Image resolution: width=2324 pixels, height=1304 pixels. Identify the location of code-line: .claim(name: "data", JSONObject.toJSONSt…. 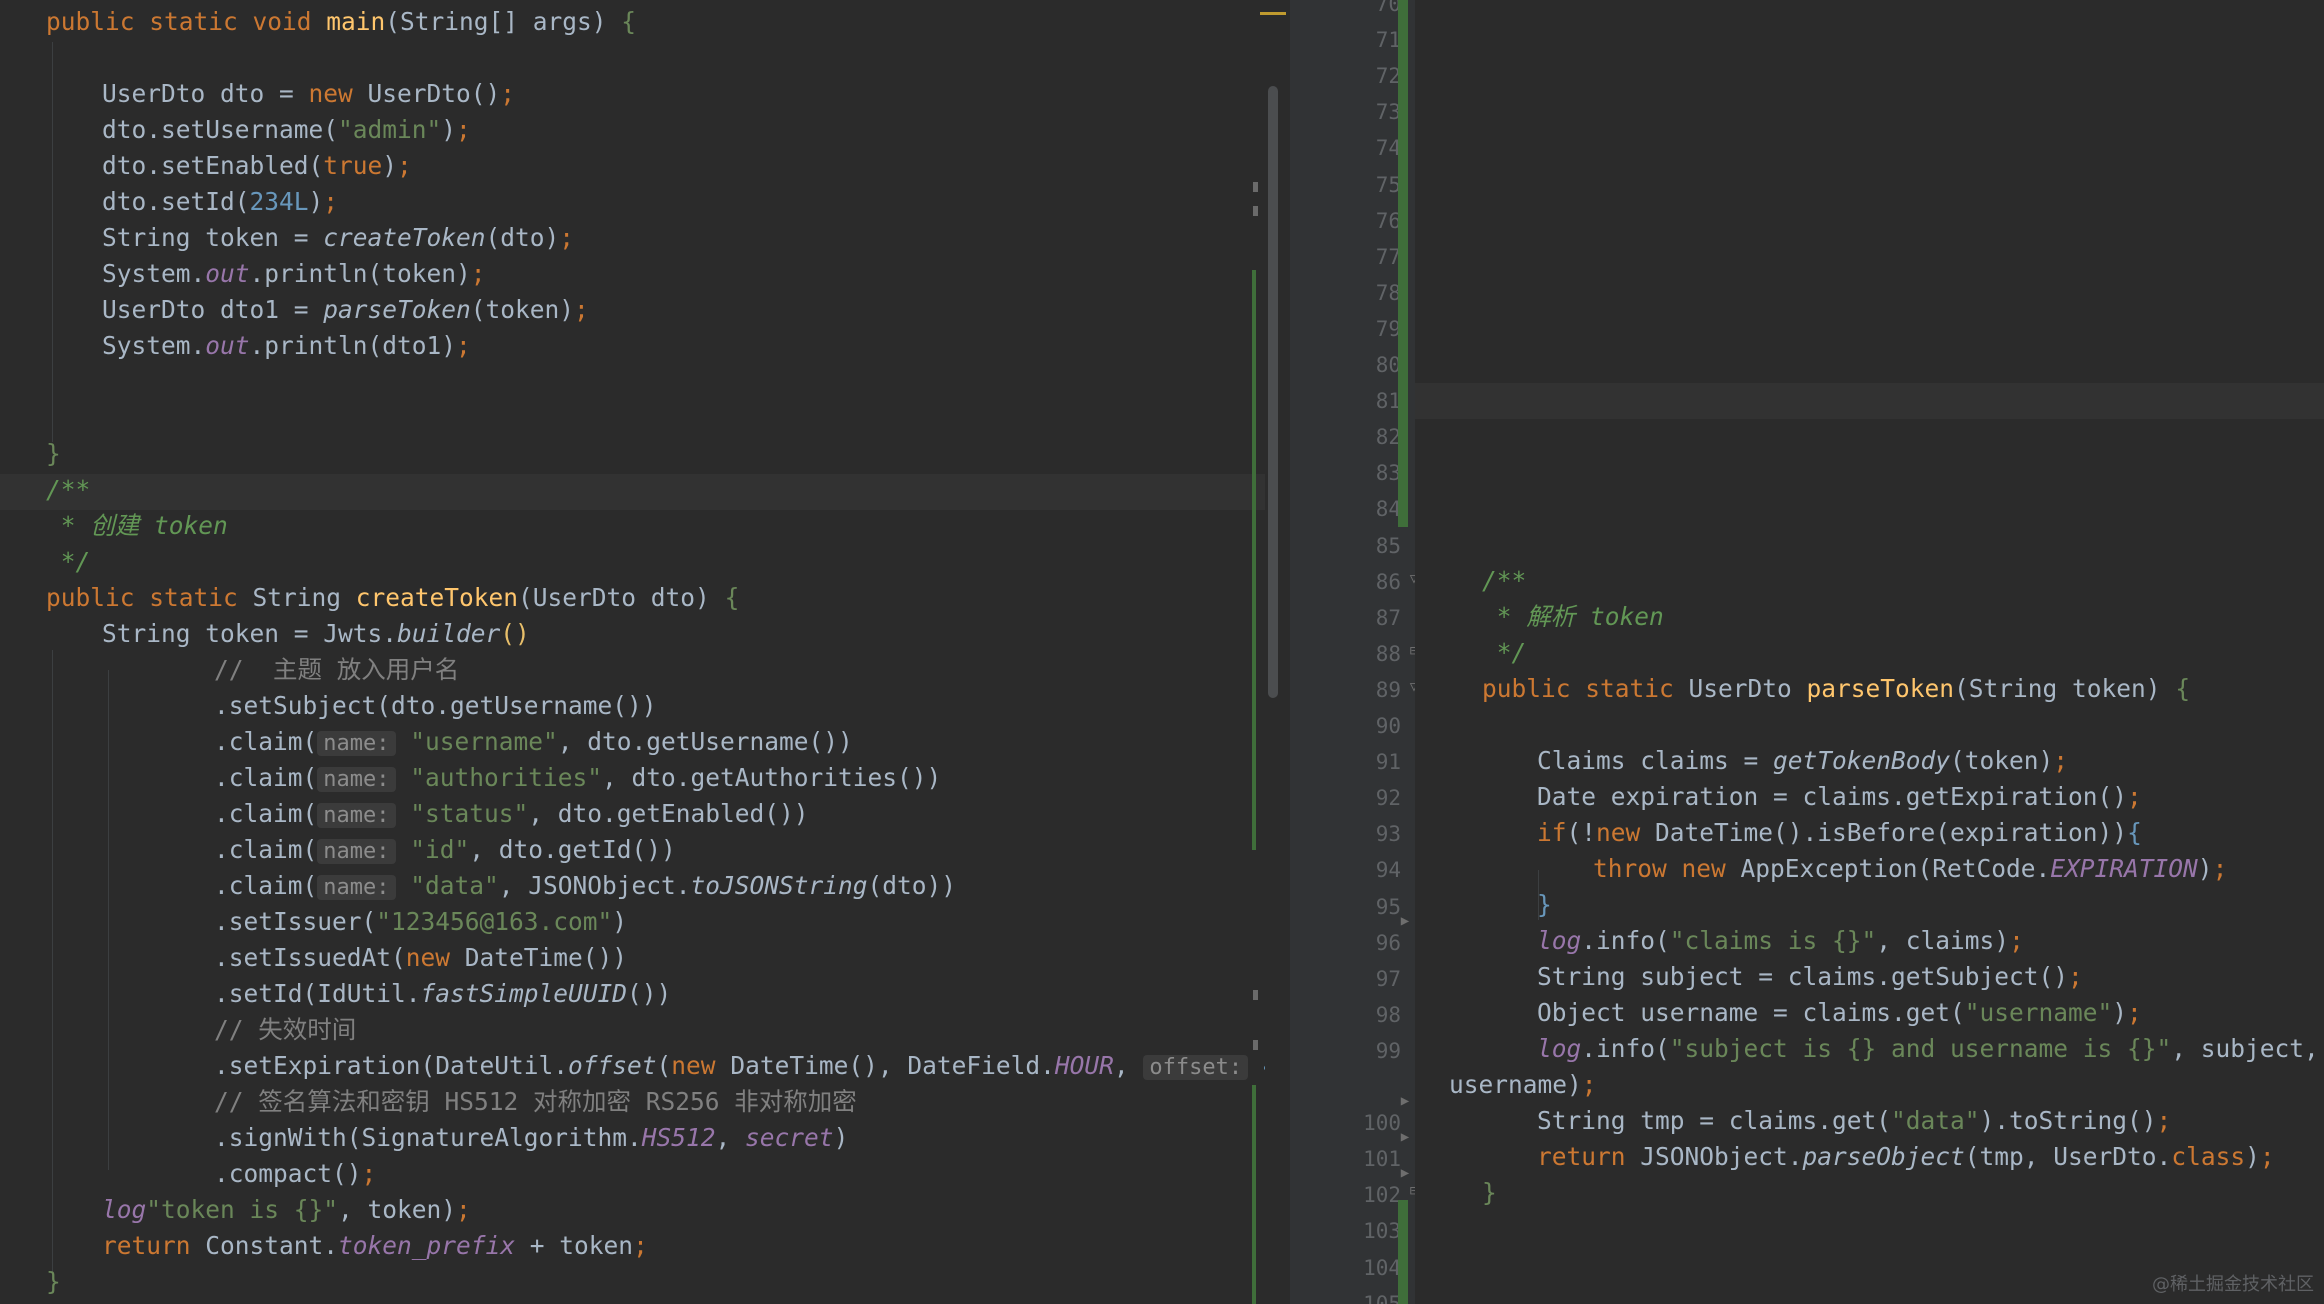
(585, 886).